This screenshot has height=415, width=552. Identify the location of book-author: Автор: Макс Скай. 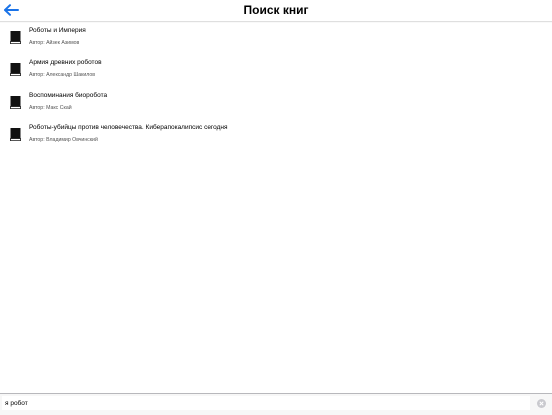
(50, 107).